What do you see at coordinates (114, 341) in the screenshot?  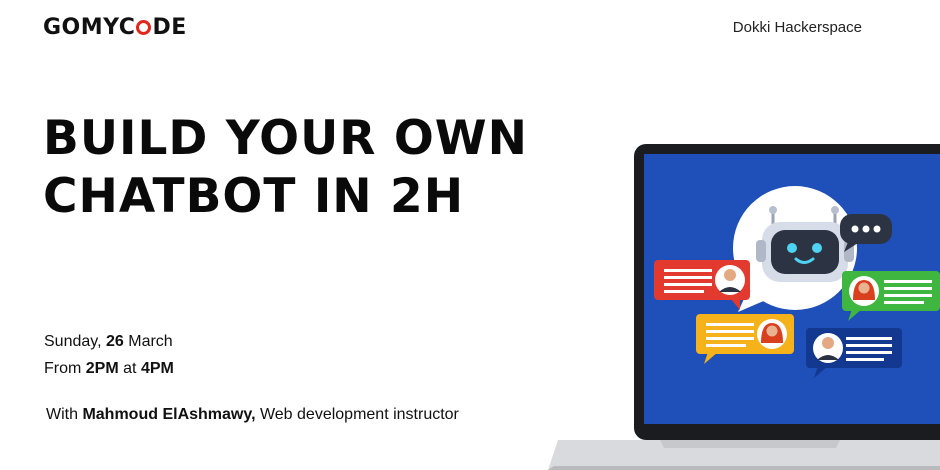 I see `event-date-number: 26` at bounding box center [114, 341].